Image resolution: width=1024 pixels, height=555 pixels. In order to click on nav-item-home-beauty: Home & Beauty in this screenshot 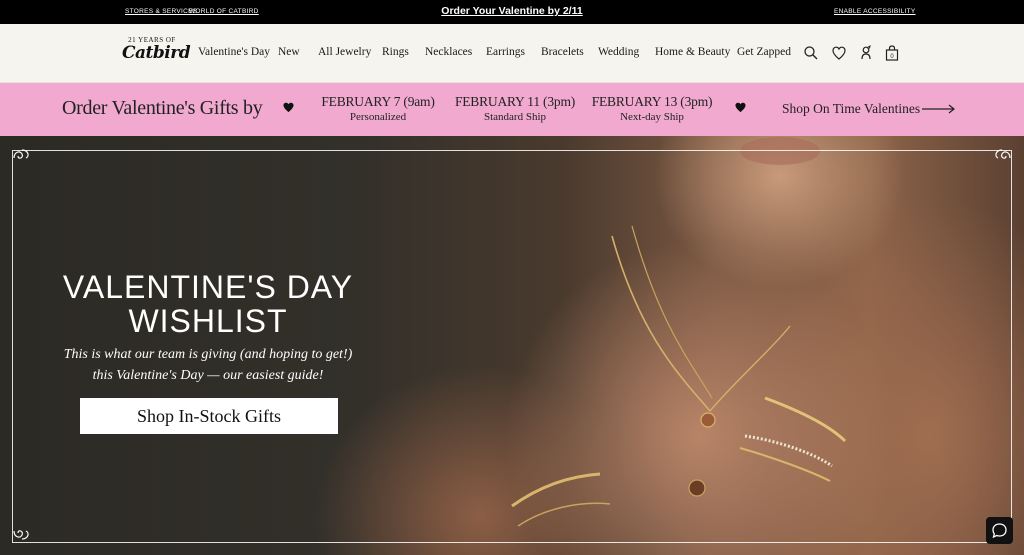, I will do `click(692, 52)`.